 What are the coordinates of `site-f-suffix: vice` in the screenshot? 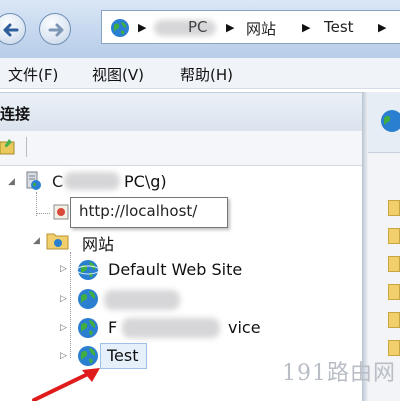 It's located at (244, 327).